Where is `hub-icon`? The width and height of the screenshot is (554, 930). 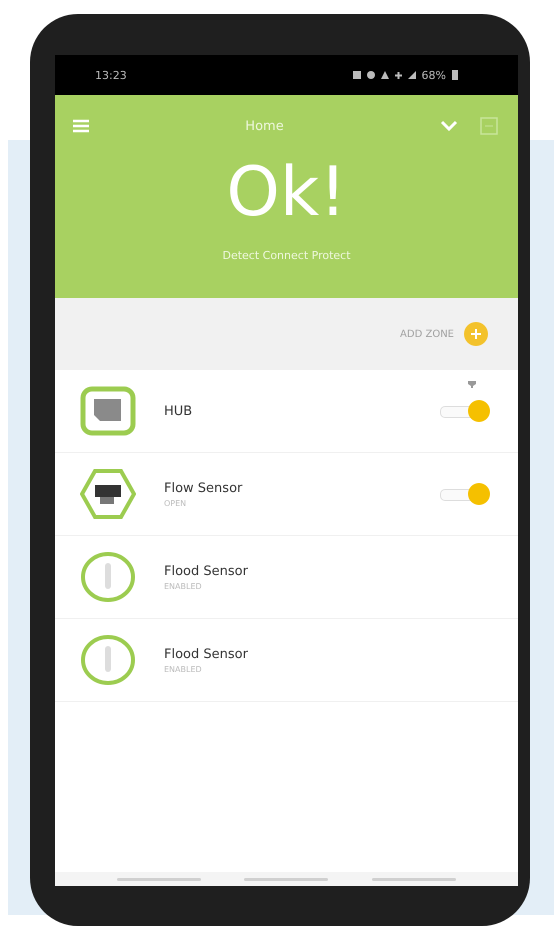 hub-icon is located at coordinates (108, 411).